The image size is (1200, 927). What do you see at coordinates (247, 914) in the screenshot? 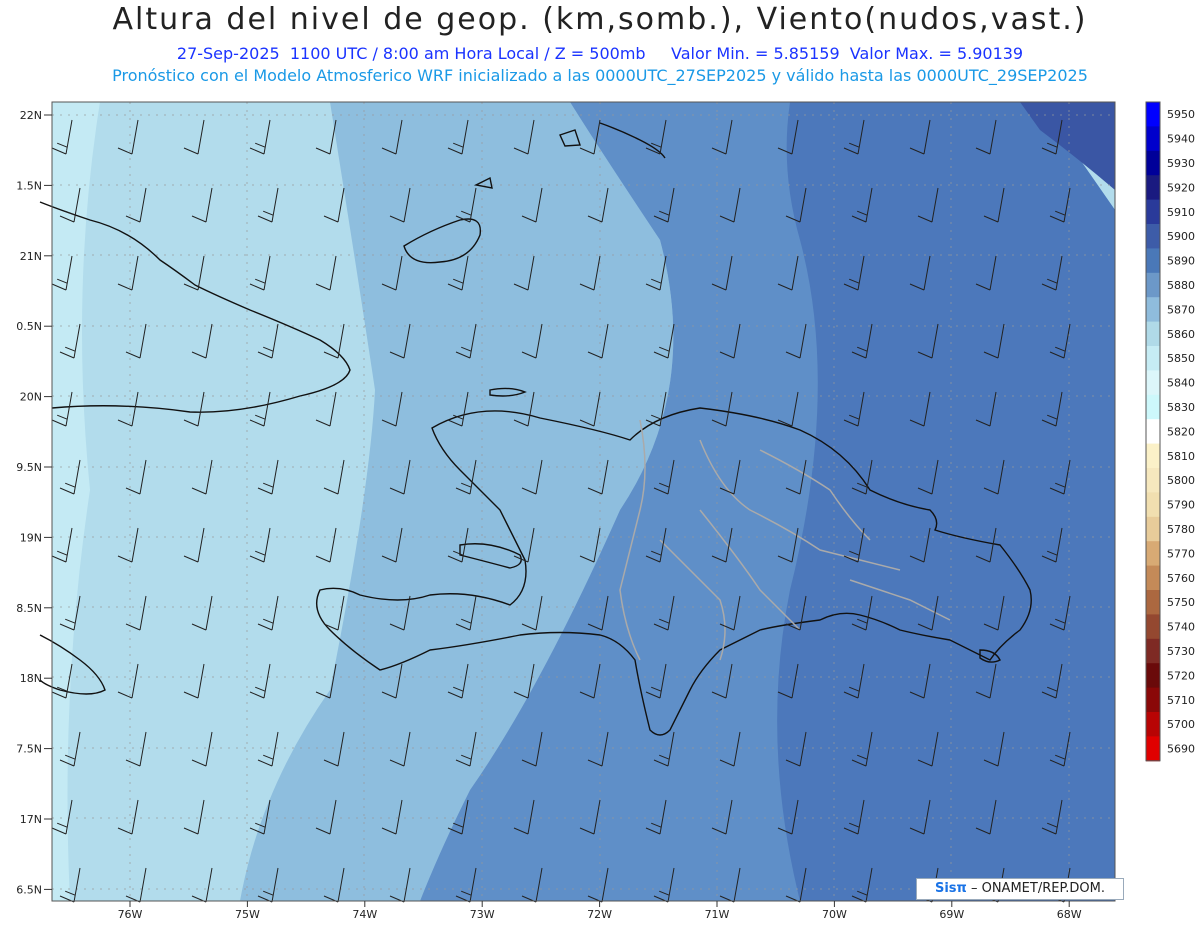
I see `lon-label: 75W` at bounding box center [247, 914].